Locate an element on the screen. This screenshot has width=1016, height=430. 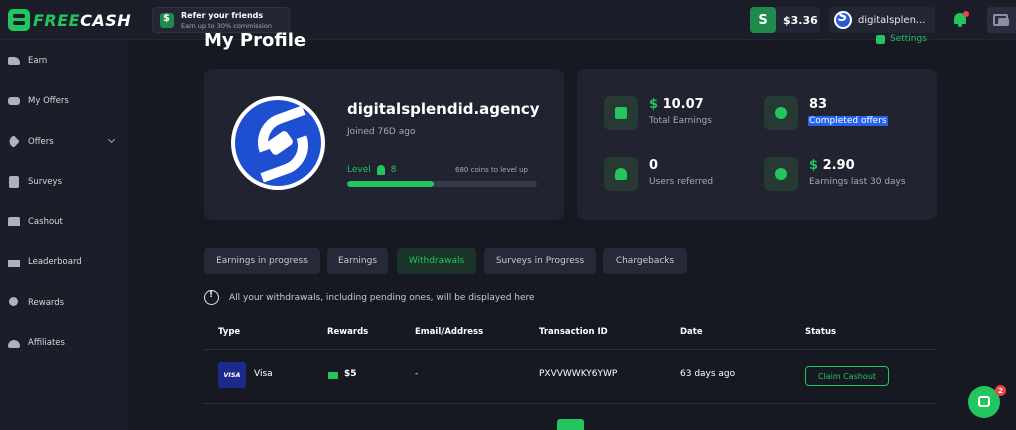
row-type: Visa is located at coordinates (263, 374).